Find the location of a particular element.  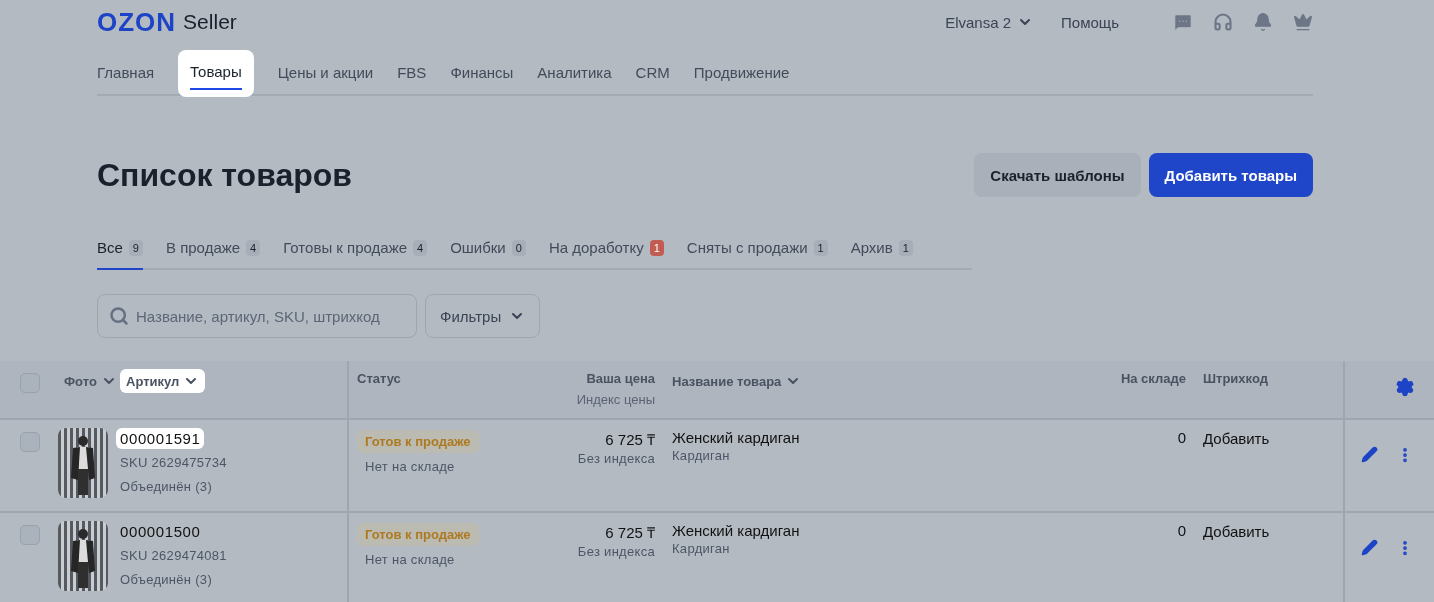

bell-icon is located at coordinates (1263, 22).